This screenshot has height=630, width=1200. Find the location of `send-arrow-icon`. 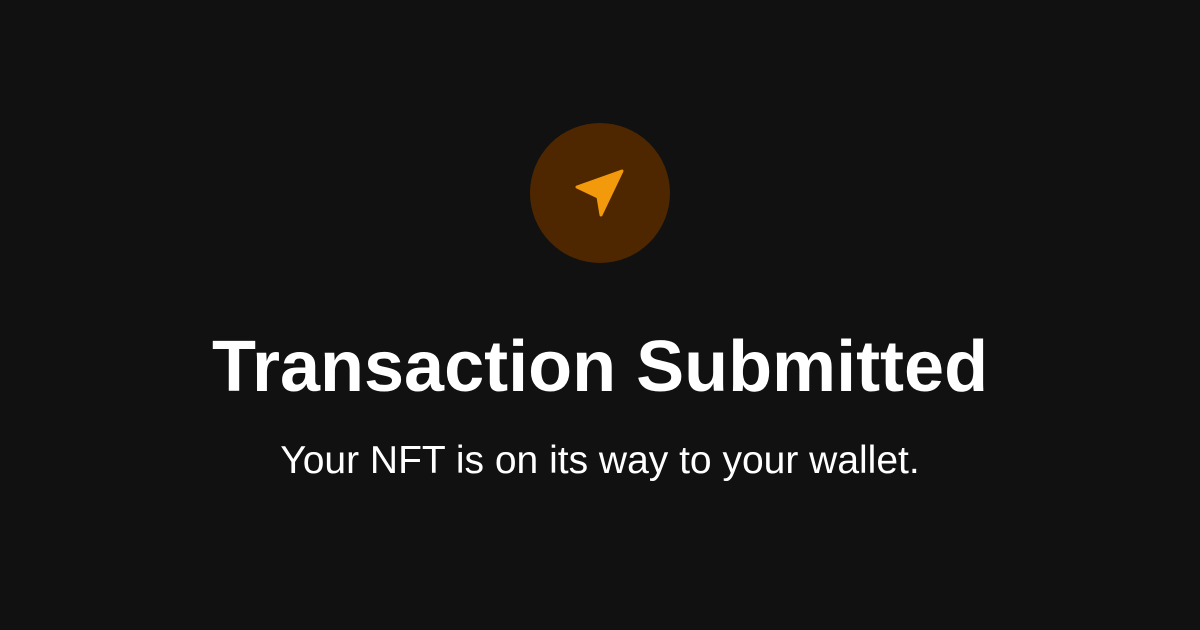

send-arrow-icon is located at coordinates (599, 193).